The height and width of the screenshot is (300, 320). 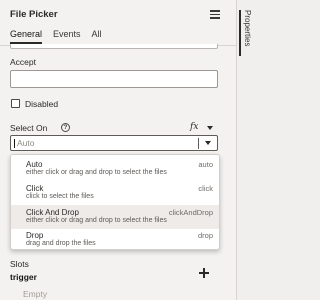 I want to click on tab-general: General, so click(x=26, y=37).